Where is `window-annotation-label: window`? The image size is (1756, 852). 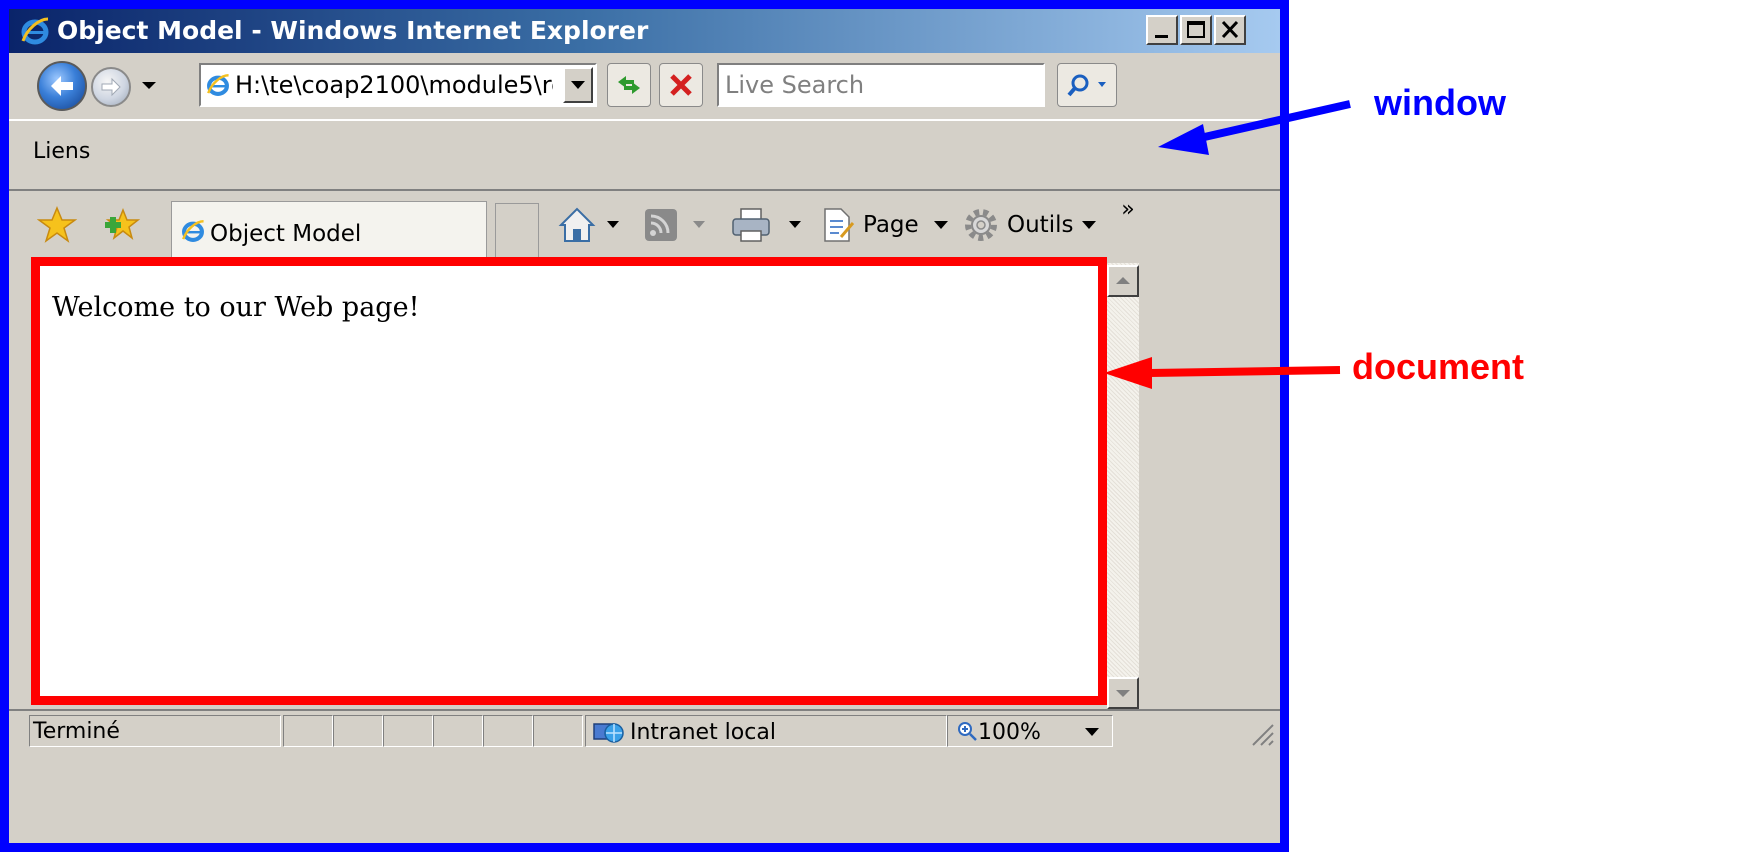 window-annotation-label: window is located at coordinates (1440, 102).